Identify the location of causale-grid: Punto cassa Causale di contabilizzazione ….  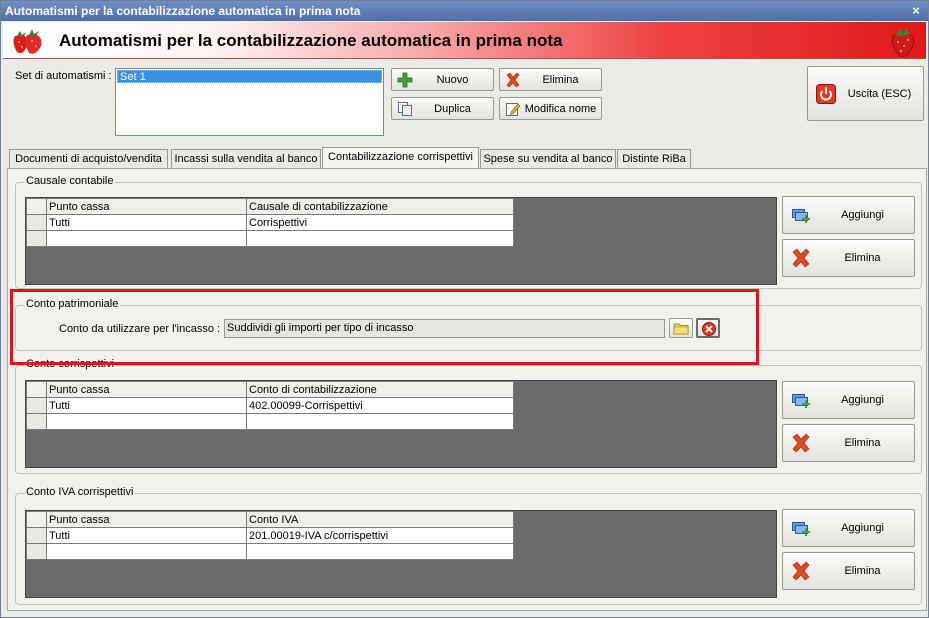
(401, 241).